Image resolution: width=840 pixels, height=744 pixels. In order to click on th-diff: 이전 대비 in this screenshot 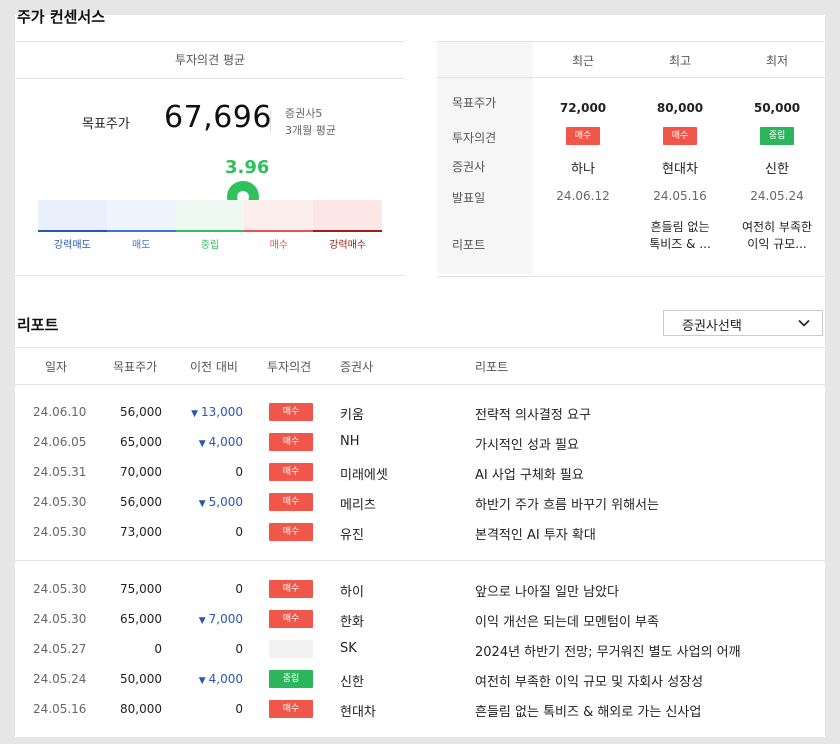, I will do `click(214, 367)`.